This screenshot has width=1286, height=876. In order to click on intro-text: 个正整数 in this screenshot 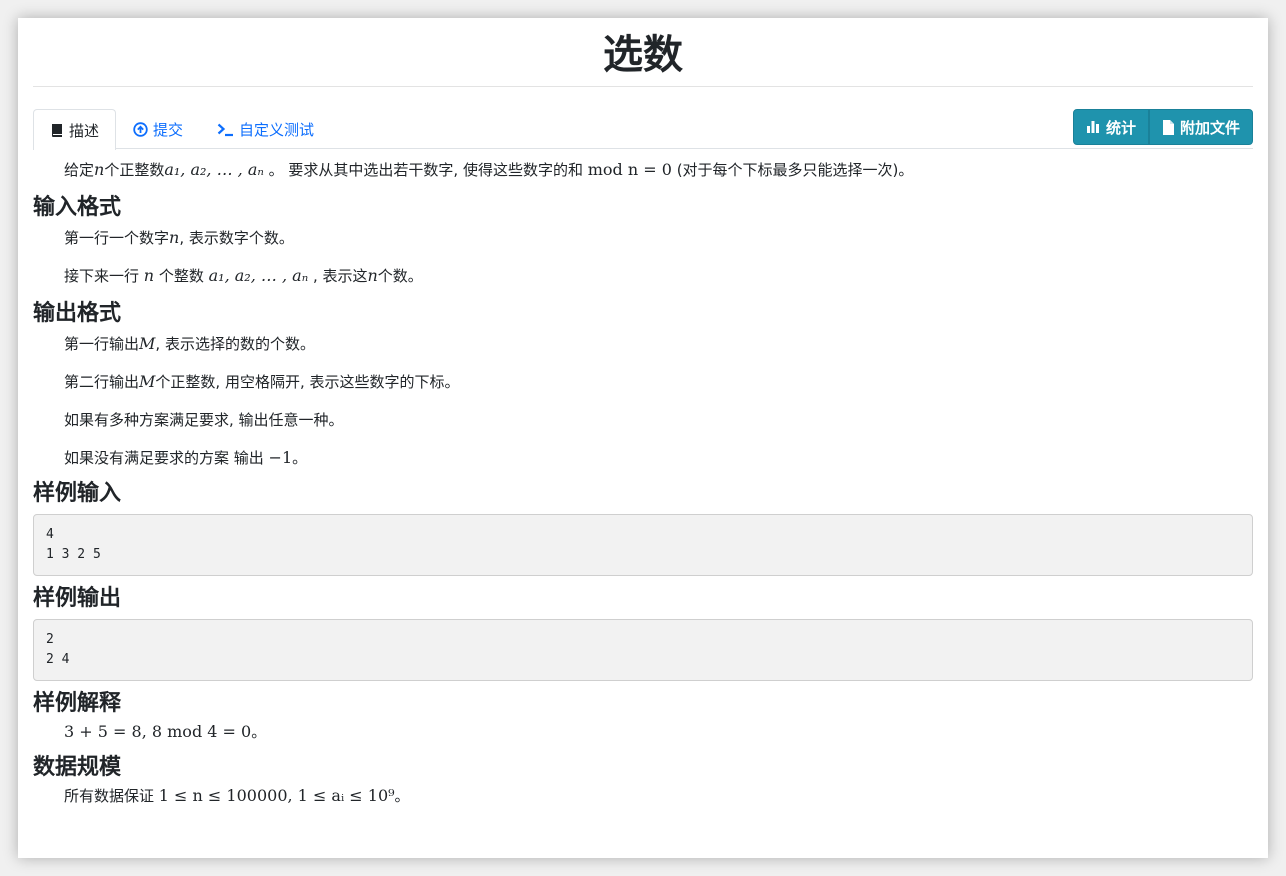, I will do `click(134, 170)`.